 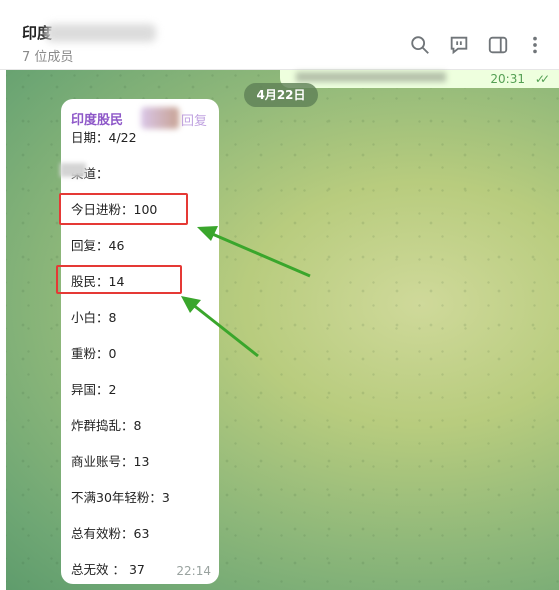 I want to click on total-invalid-line: 总无效 ： 37, so click(x=108, y=569).